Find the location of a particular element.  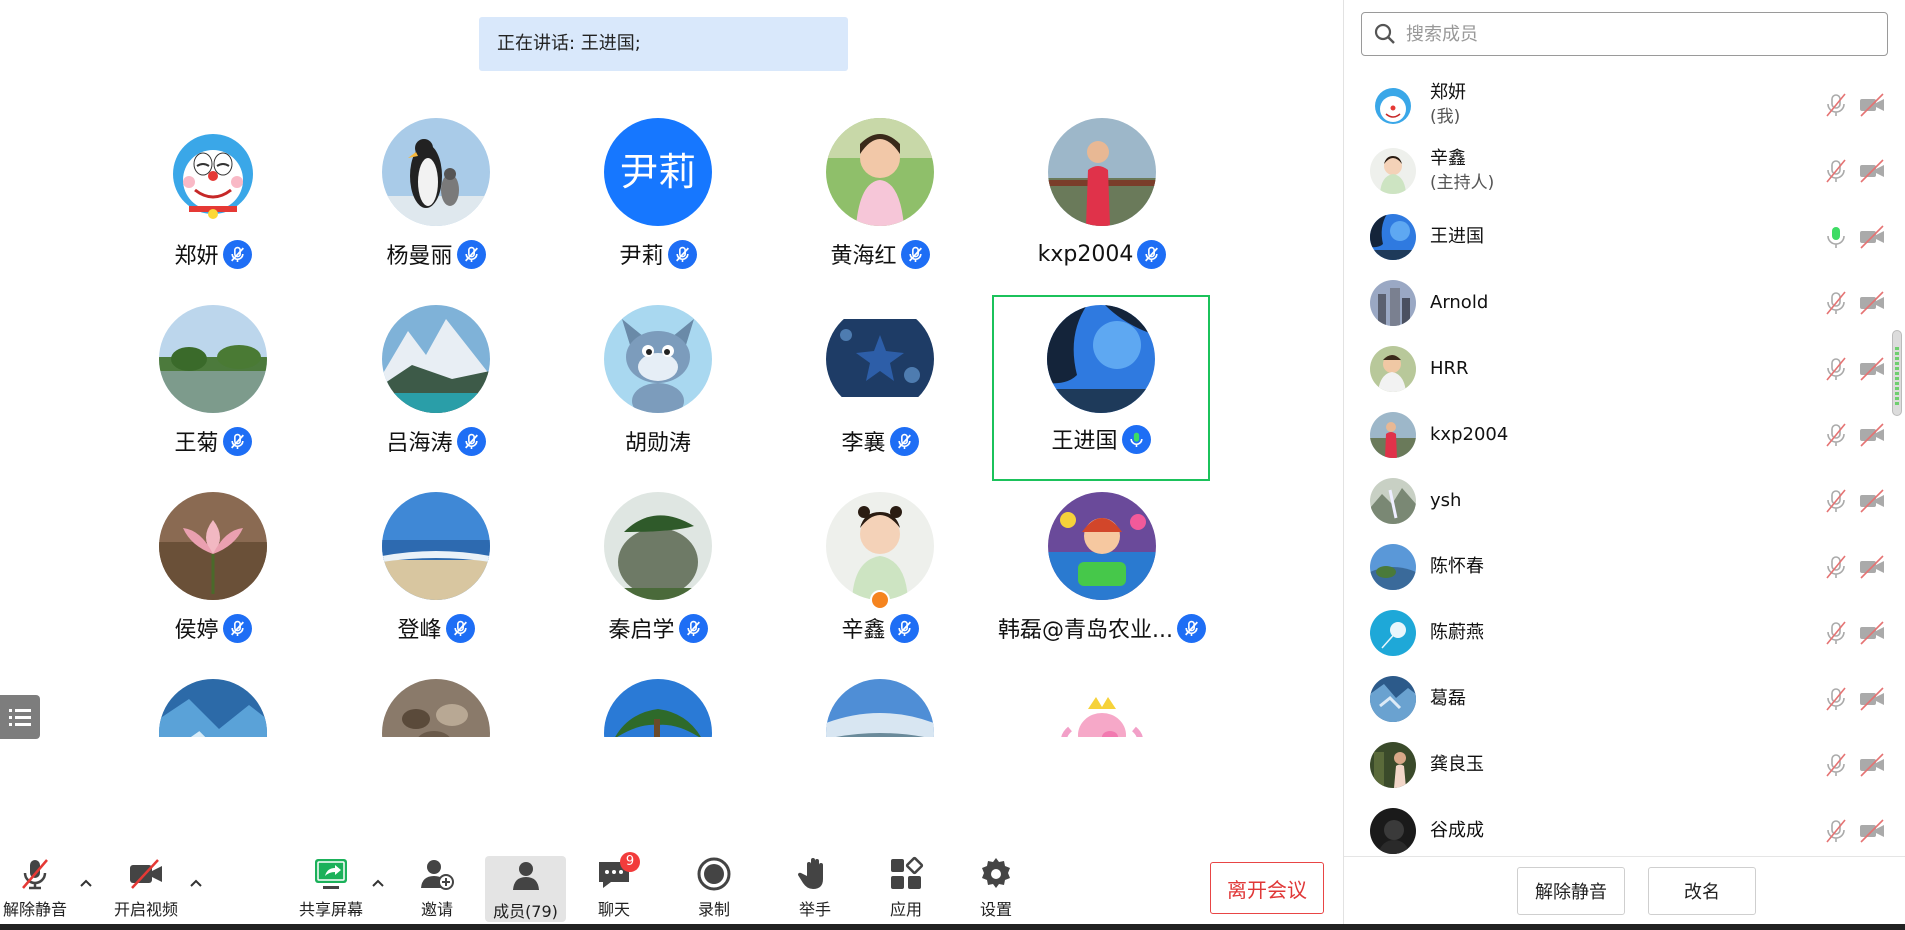

participant-tile: 侯婷 is located at coordinates (213, 577).